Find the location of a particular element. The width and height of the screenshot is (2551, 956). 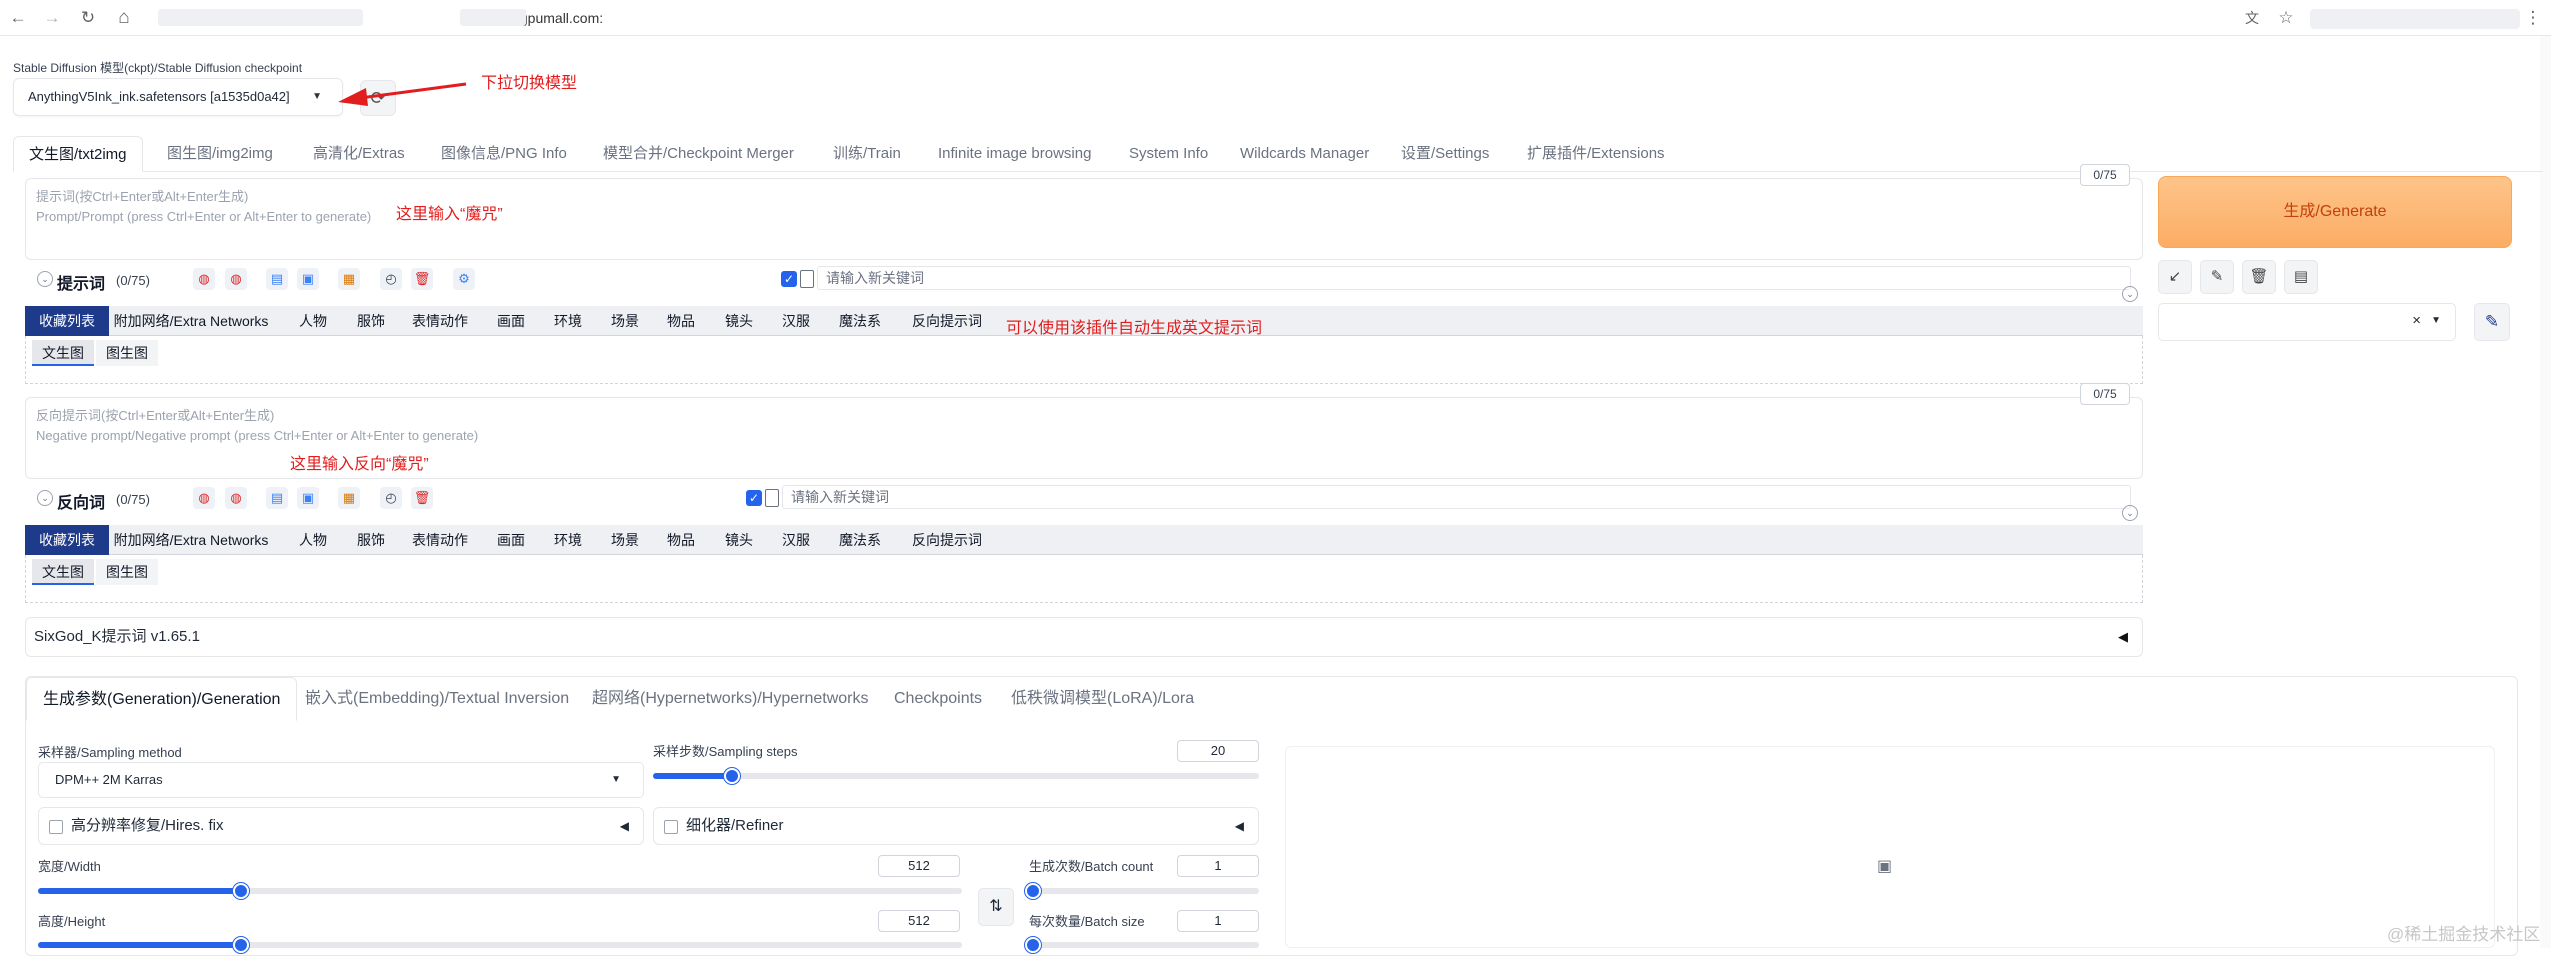

styles-select: × ▼ is located at coordinates (2307, 322).